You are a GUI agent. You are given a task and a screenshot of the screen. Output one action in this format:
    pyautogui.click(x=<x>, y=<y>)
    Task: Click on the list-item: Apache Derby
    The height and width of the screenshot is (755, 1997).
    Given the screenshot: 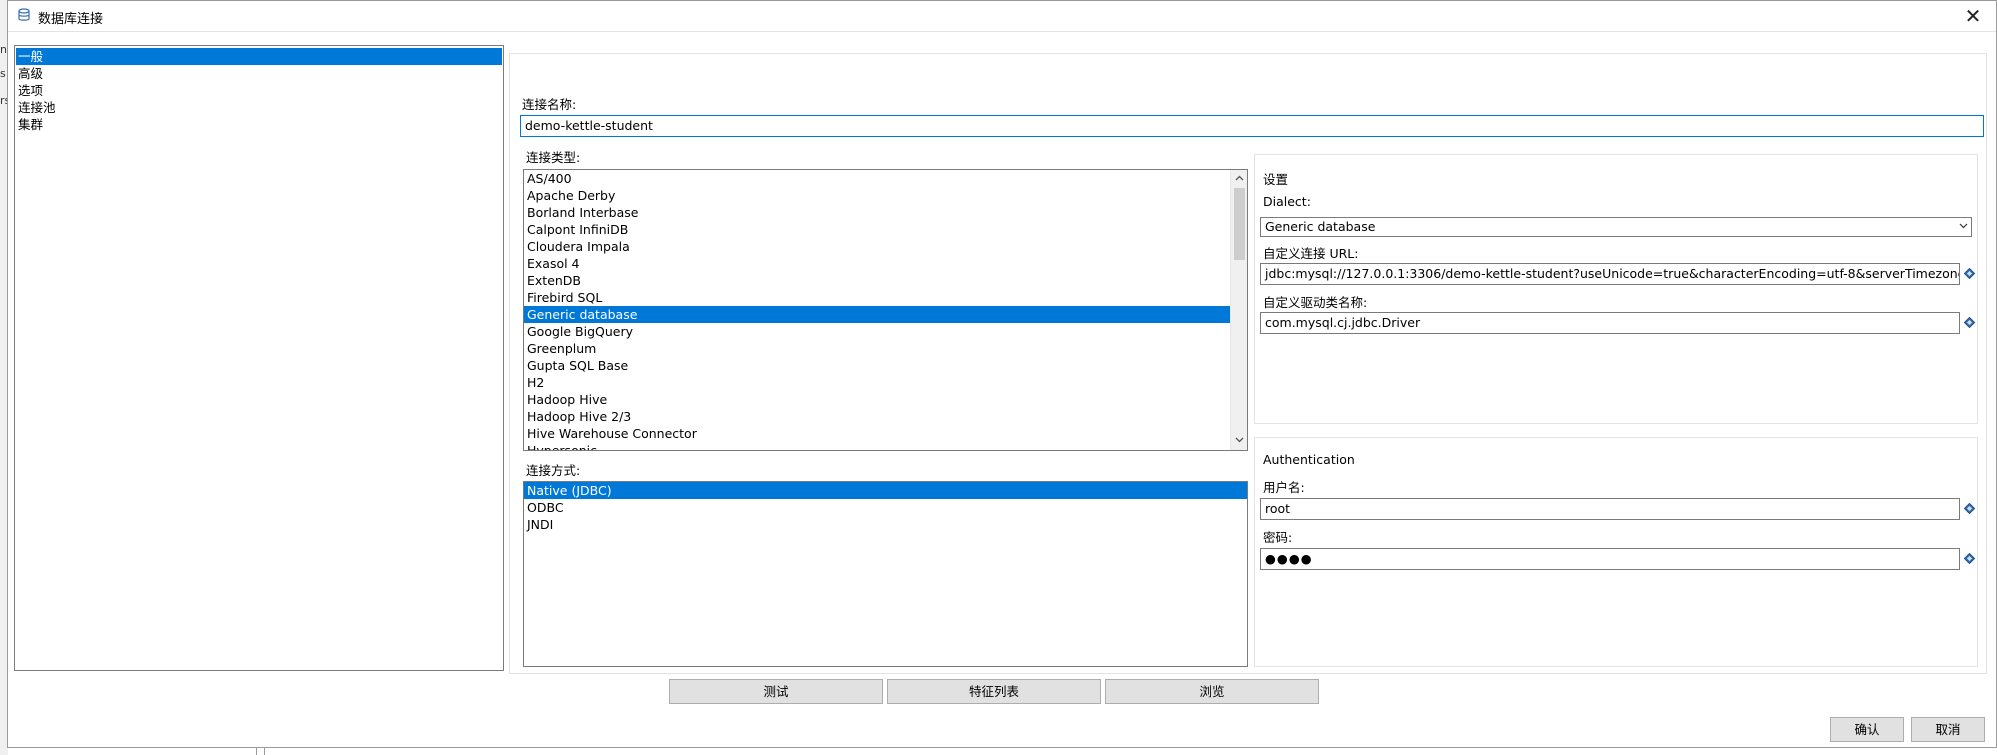 What is the action you would take?
    pyautogui.click(x=885, y=195)
    